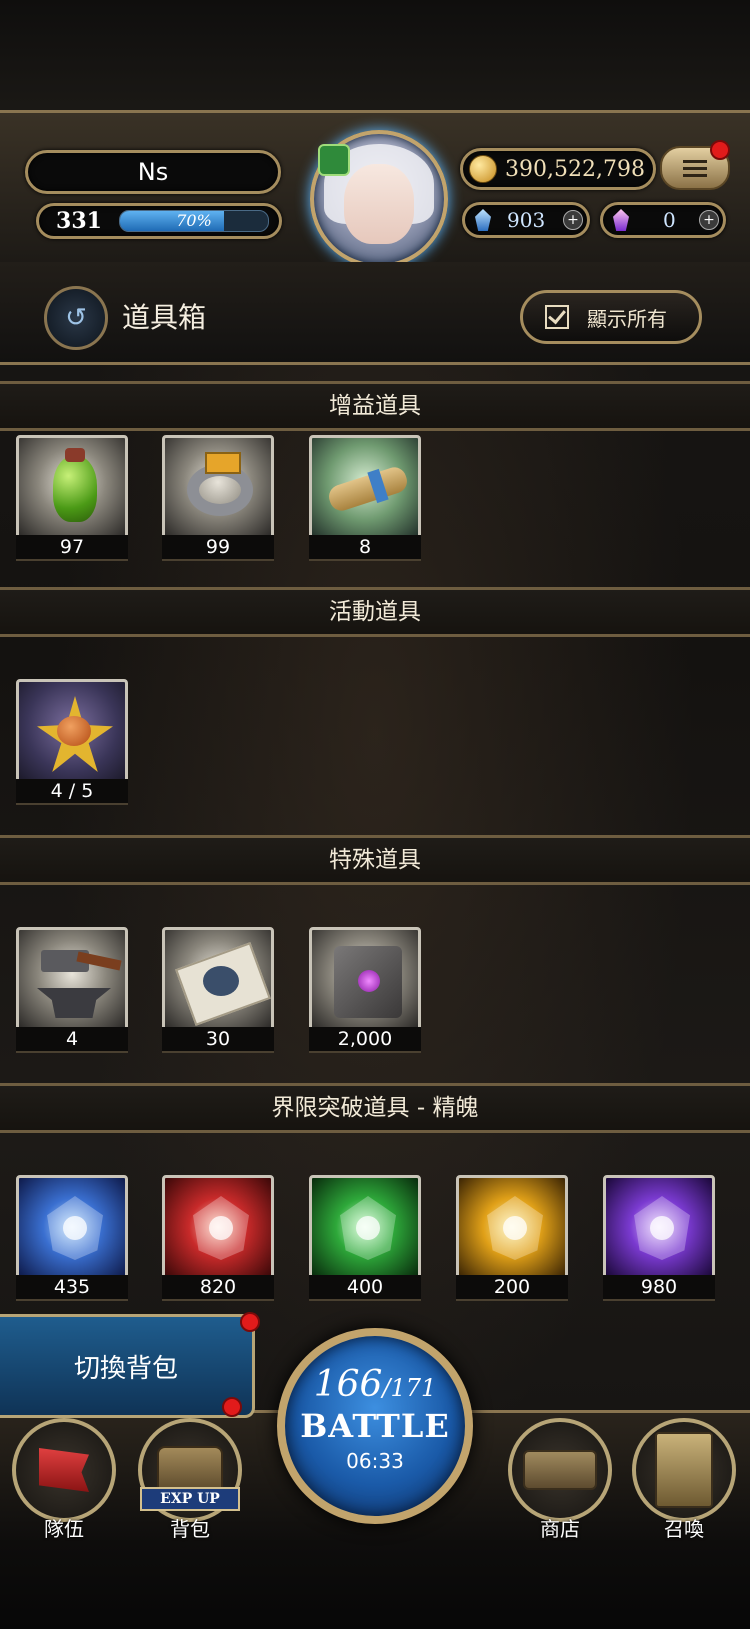  Describe the element at coordinates (72, 1227) in the screenshot. I see `blue-essence-icon` at that location.